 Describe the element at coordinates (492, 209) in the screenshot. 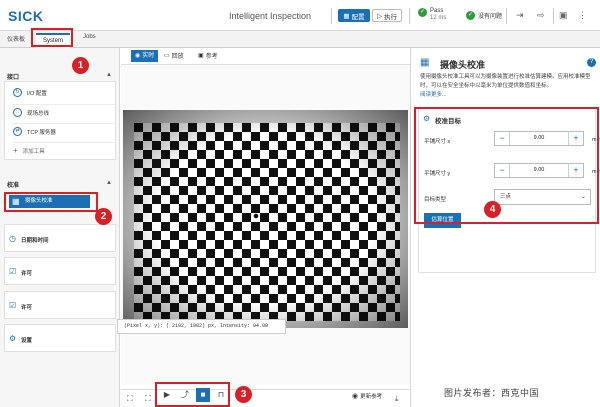

I see `step-badge-4: 4` at that location.